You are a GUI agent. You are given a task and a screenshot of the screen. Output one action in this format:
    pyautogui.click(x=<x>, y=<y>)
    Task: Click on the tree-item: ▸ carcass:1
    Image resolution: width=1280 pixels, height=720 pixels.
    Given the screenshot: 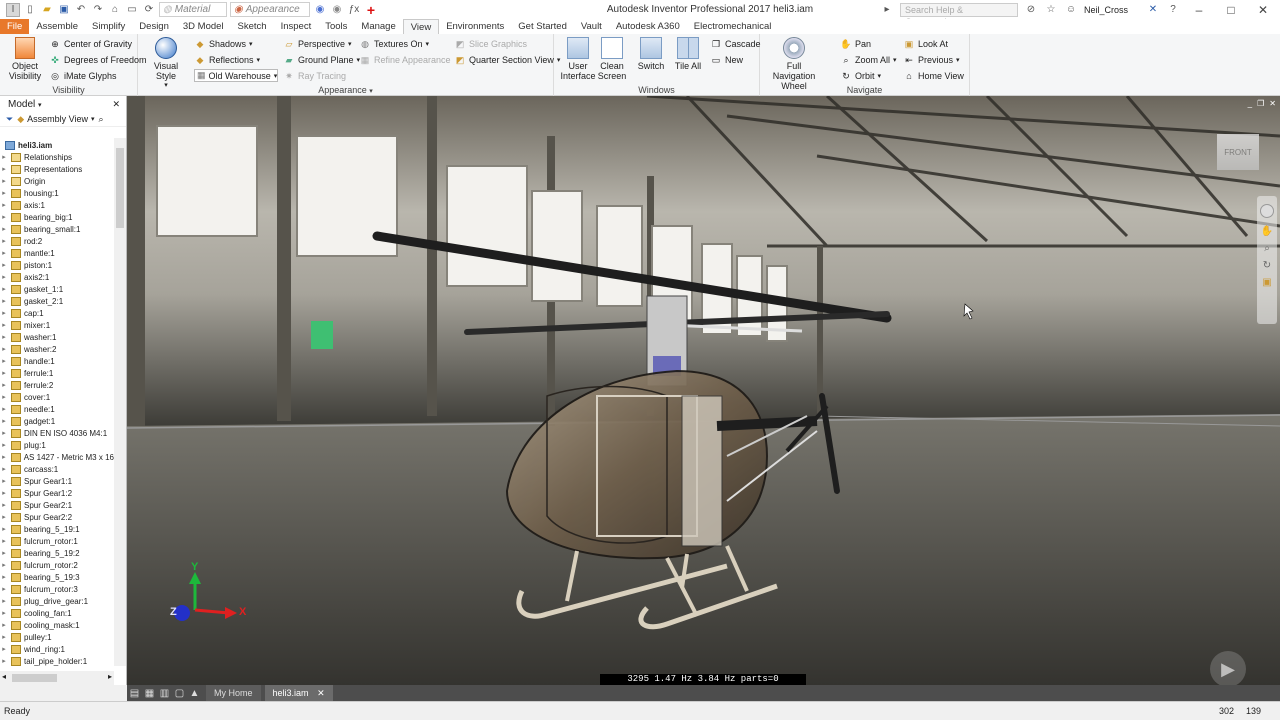 What is the action you would take?
    pyautogui.click(x=57, y=469)
    